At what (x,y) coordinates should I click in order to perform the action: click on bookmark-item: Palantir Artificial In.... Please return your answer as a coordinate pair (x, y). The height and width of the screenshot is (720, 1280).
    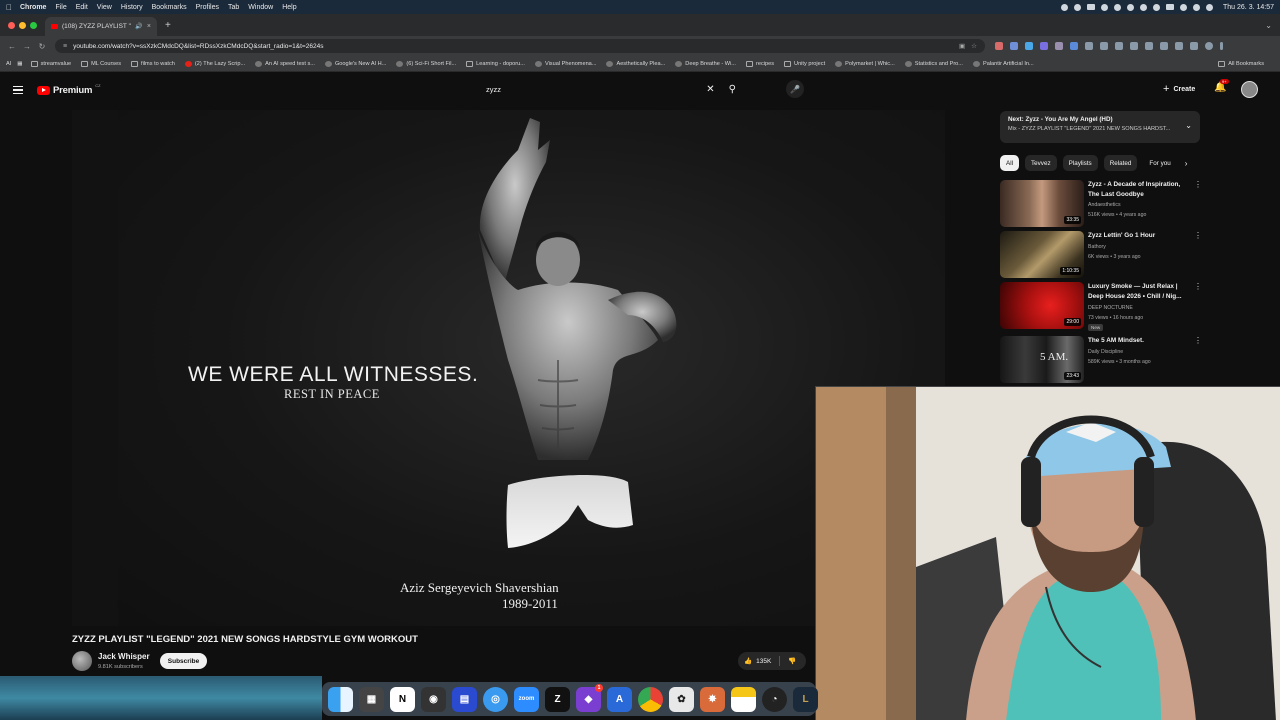
    Looking at the image, I should click on (1003, 63).